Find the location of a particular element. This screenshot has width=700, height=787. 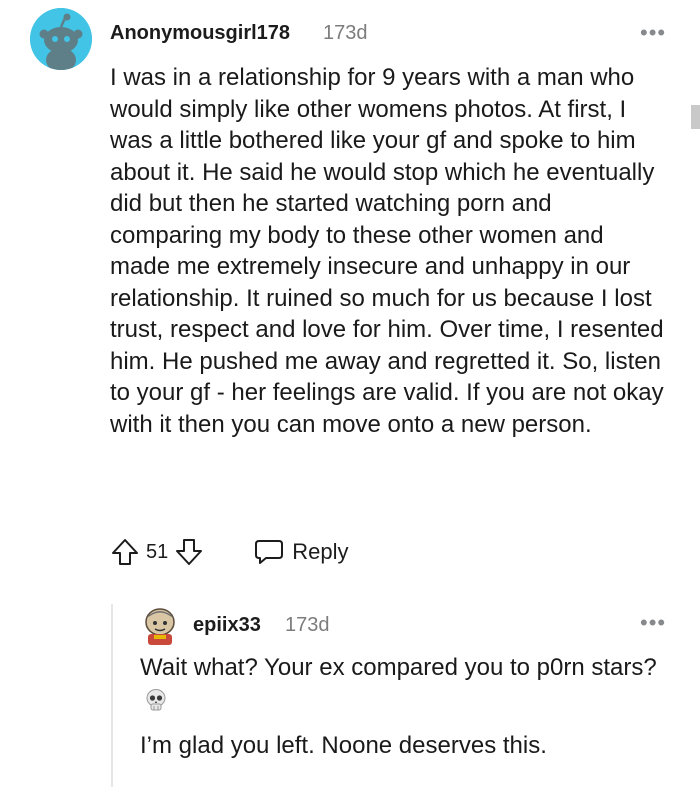

reply-label: Reply is located at coordinates (320, 551).